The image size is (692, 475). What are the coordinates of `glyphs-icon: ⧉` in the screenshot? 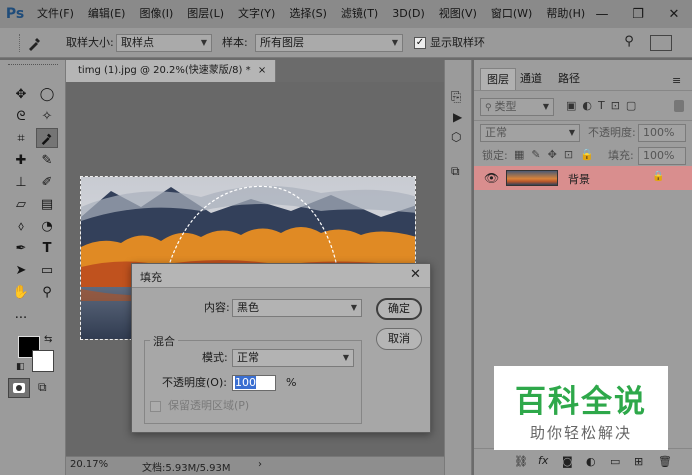 It's located at (455, 171).